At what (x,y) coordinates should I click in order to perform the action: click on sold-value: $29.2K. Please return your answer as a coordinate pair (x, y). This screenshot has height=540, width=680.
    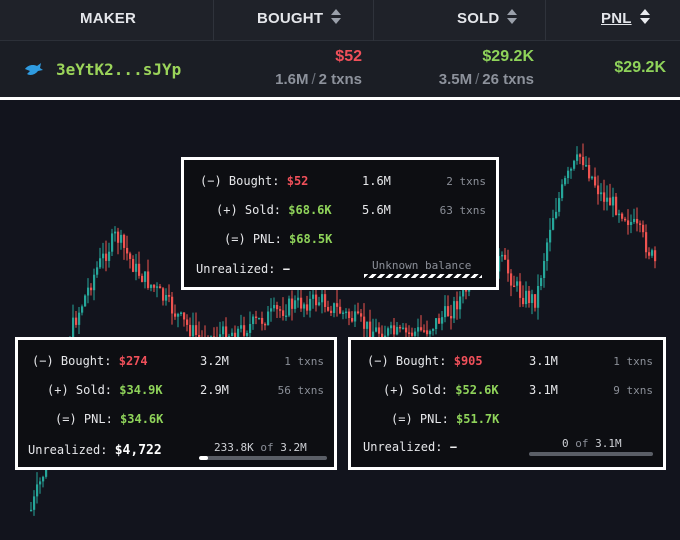
    Looking at the image, I should click on (508, 56).